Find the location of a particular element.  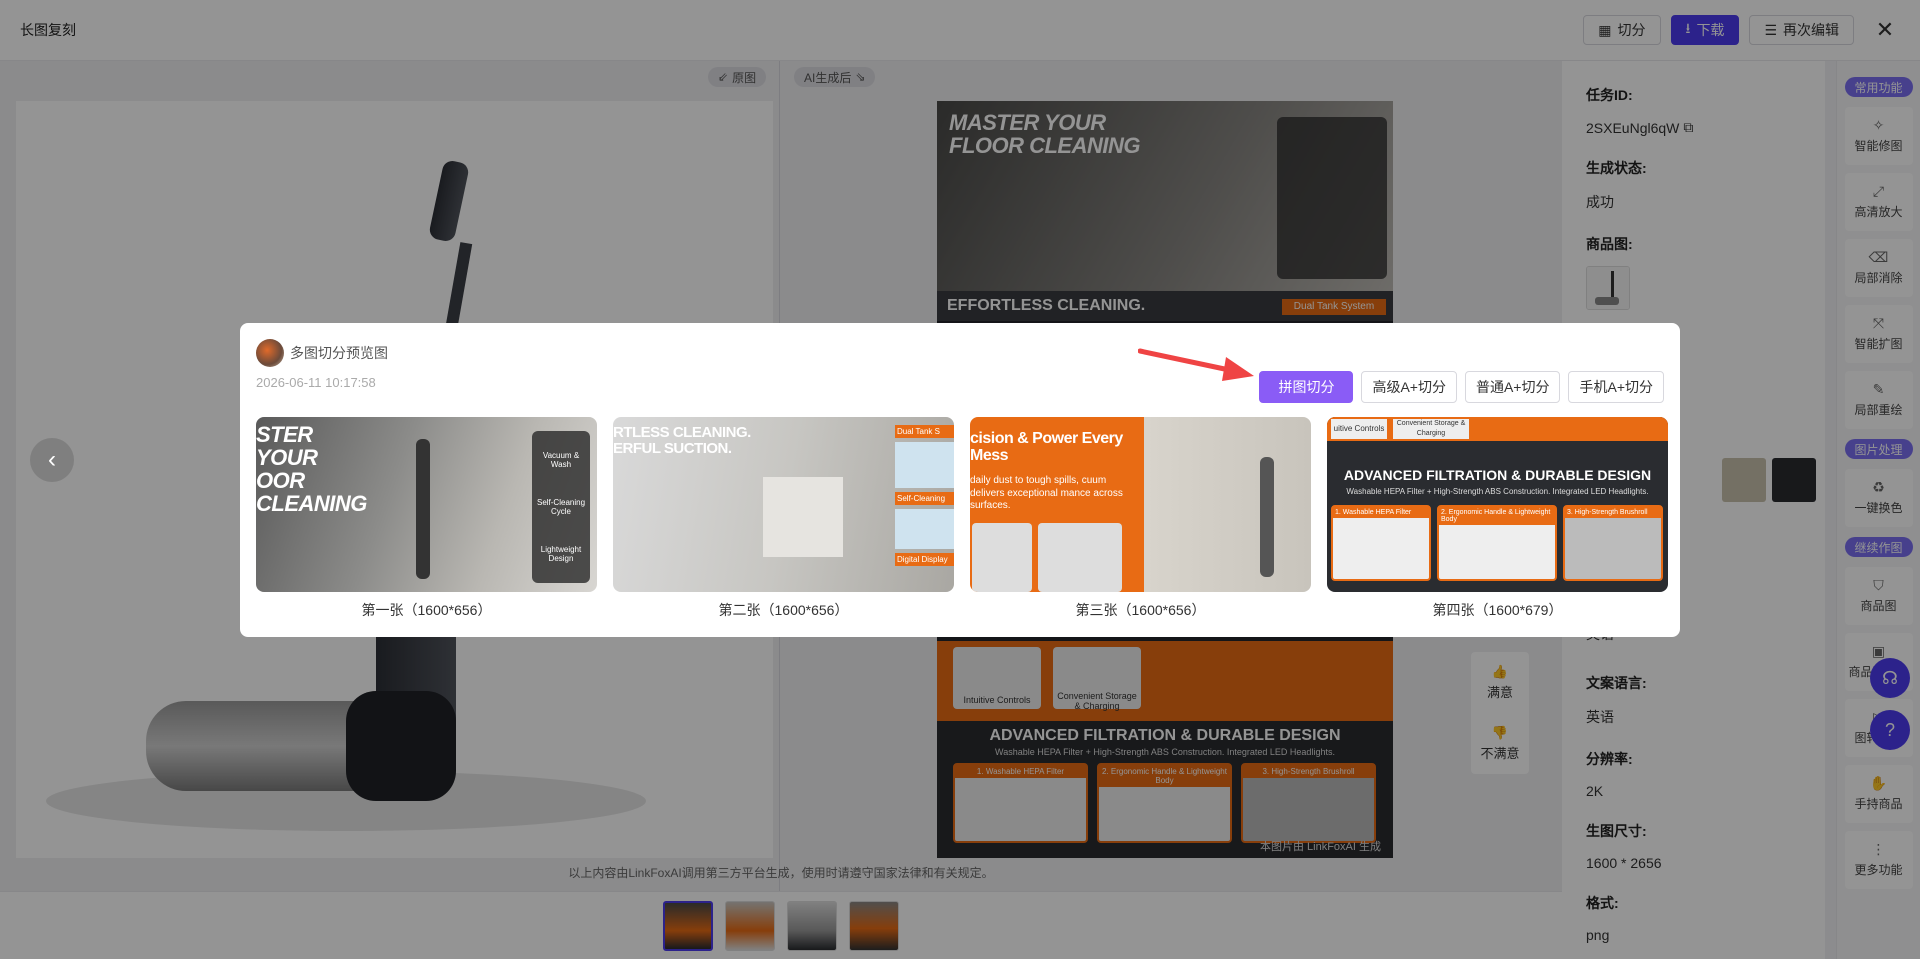

slice-4-card-2-label: 2. Ergonomic Handle & Lightweight Body is located at coordinates (1497, 516).